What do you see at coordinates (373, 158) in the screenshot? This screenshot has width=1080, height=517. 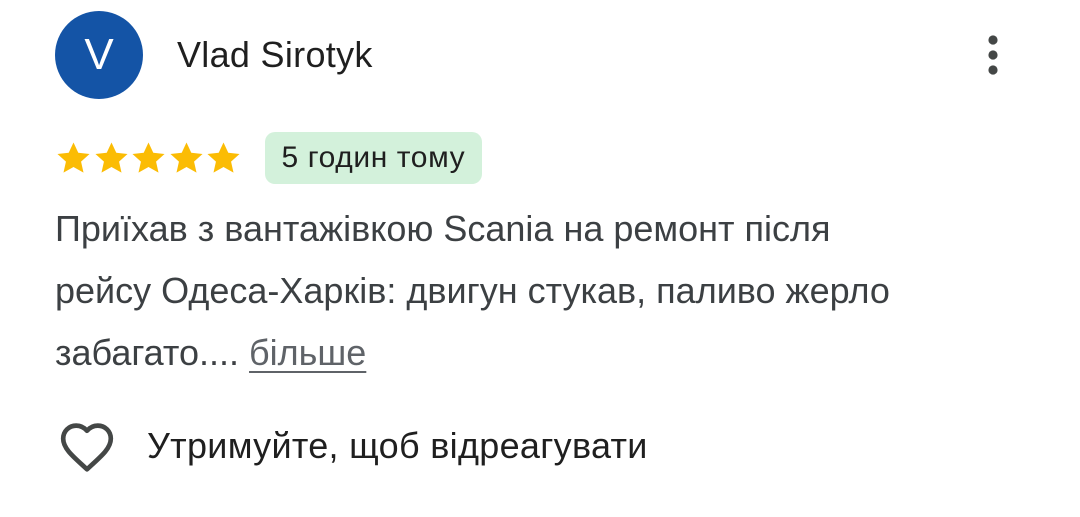 I see `time-badge: 5 годин тому` at bounding box center [373, 158].